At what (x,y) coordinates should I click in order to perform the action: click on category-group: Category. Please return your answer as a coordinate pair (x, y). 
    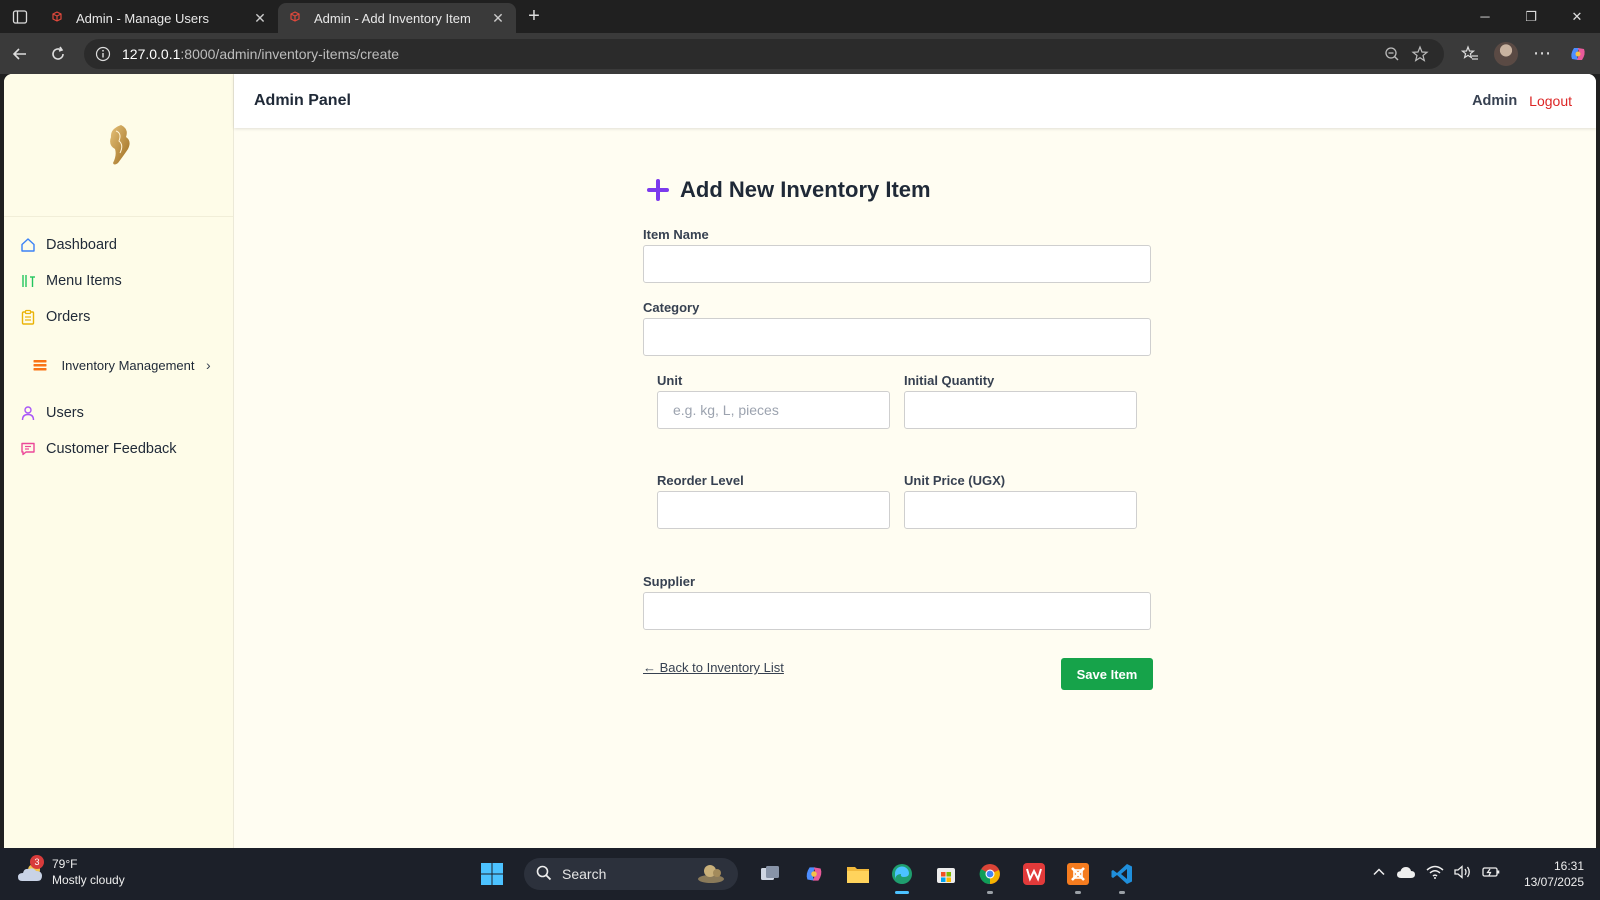
    Looking at the image, I should click on (897, 328).